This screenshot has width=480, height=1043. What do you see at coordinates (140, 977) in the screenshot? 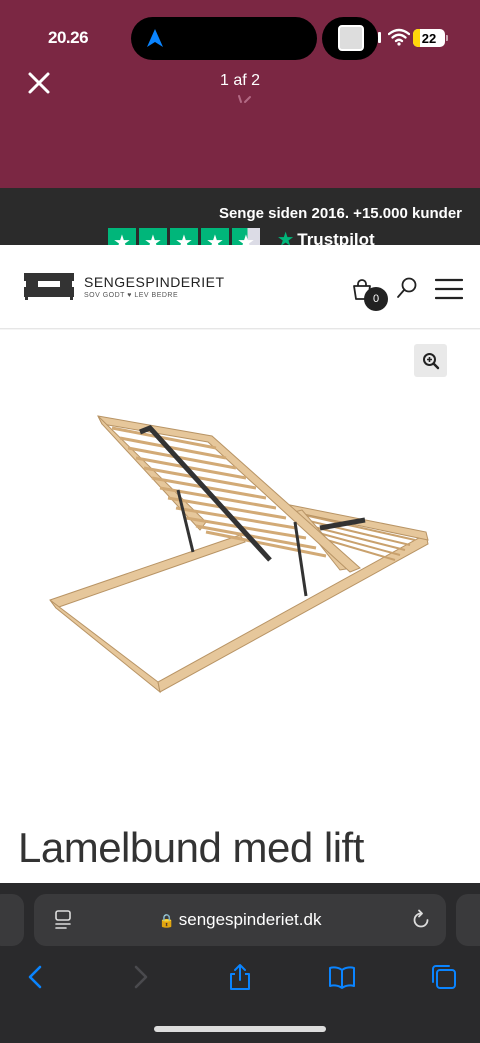
I see `forward-icon` at bounding box center [140, 977].